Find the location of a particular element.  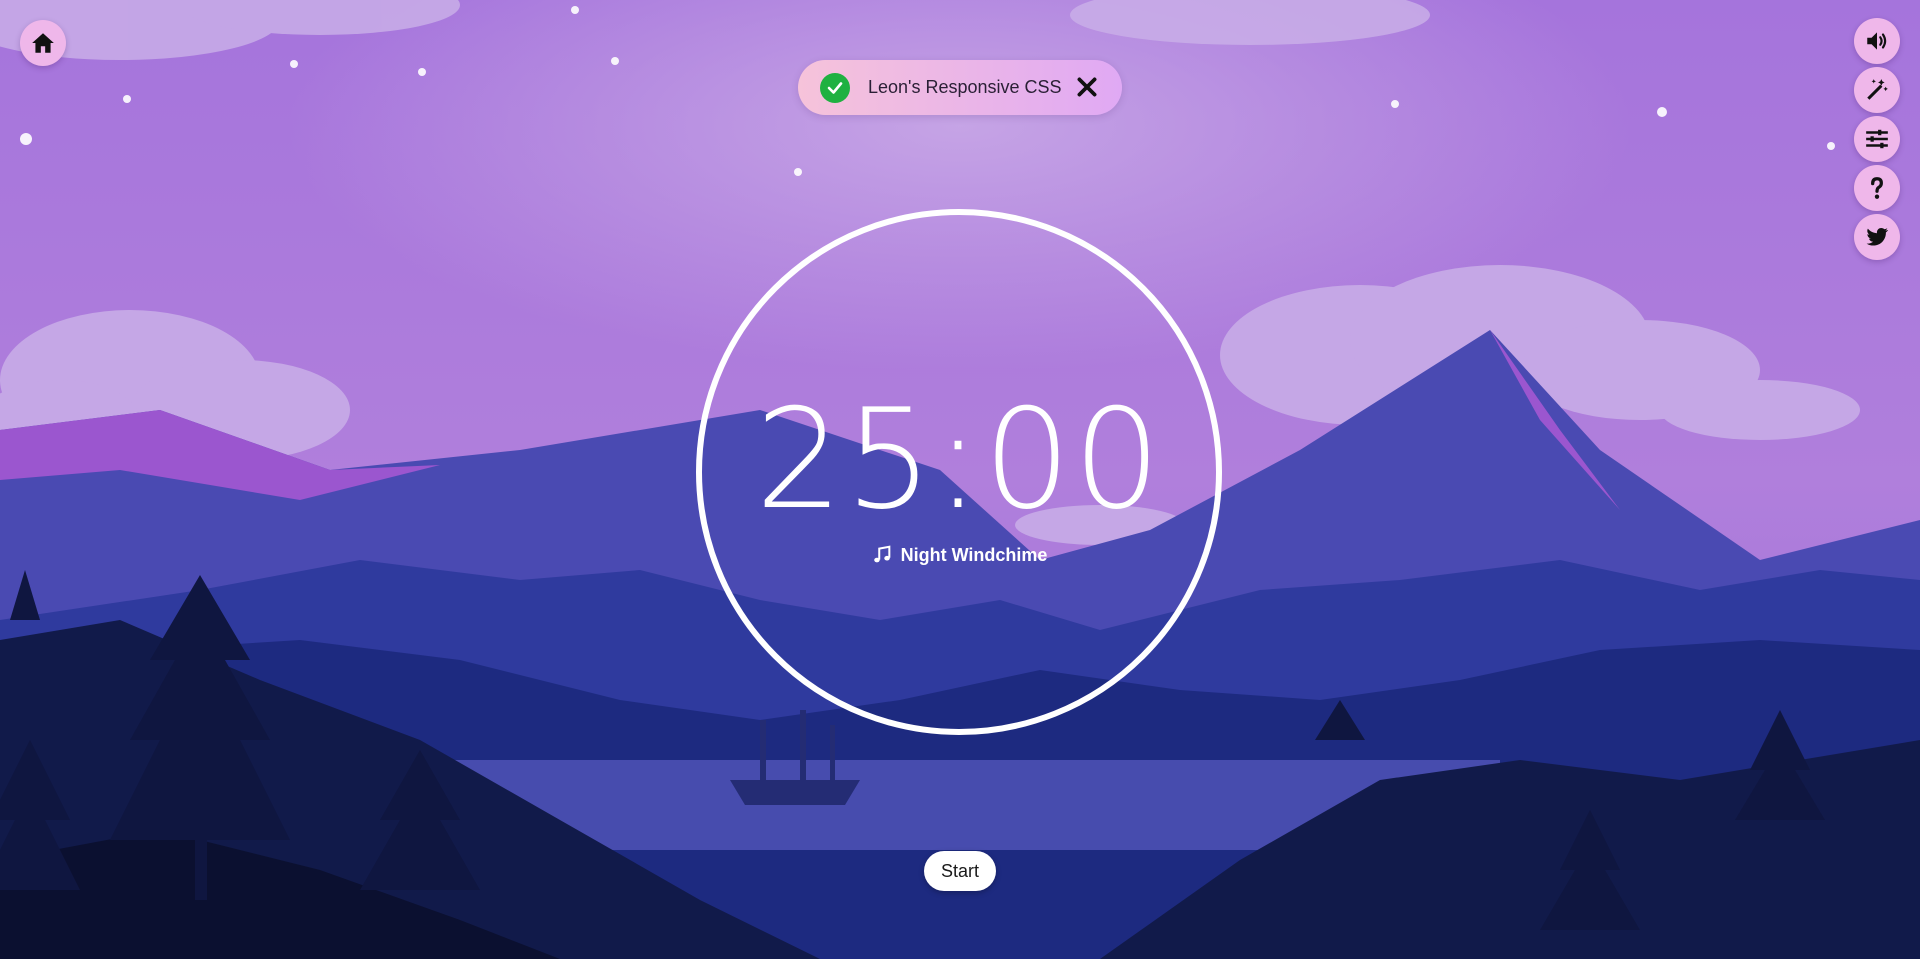

question-icon is located at coordinates (1877, 188).